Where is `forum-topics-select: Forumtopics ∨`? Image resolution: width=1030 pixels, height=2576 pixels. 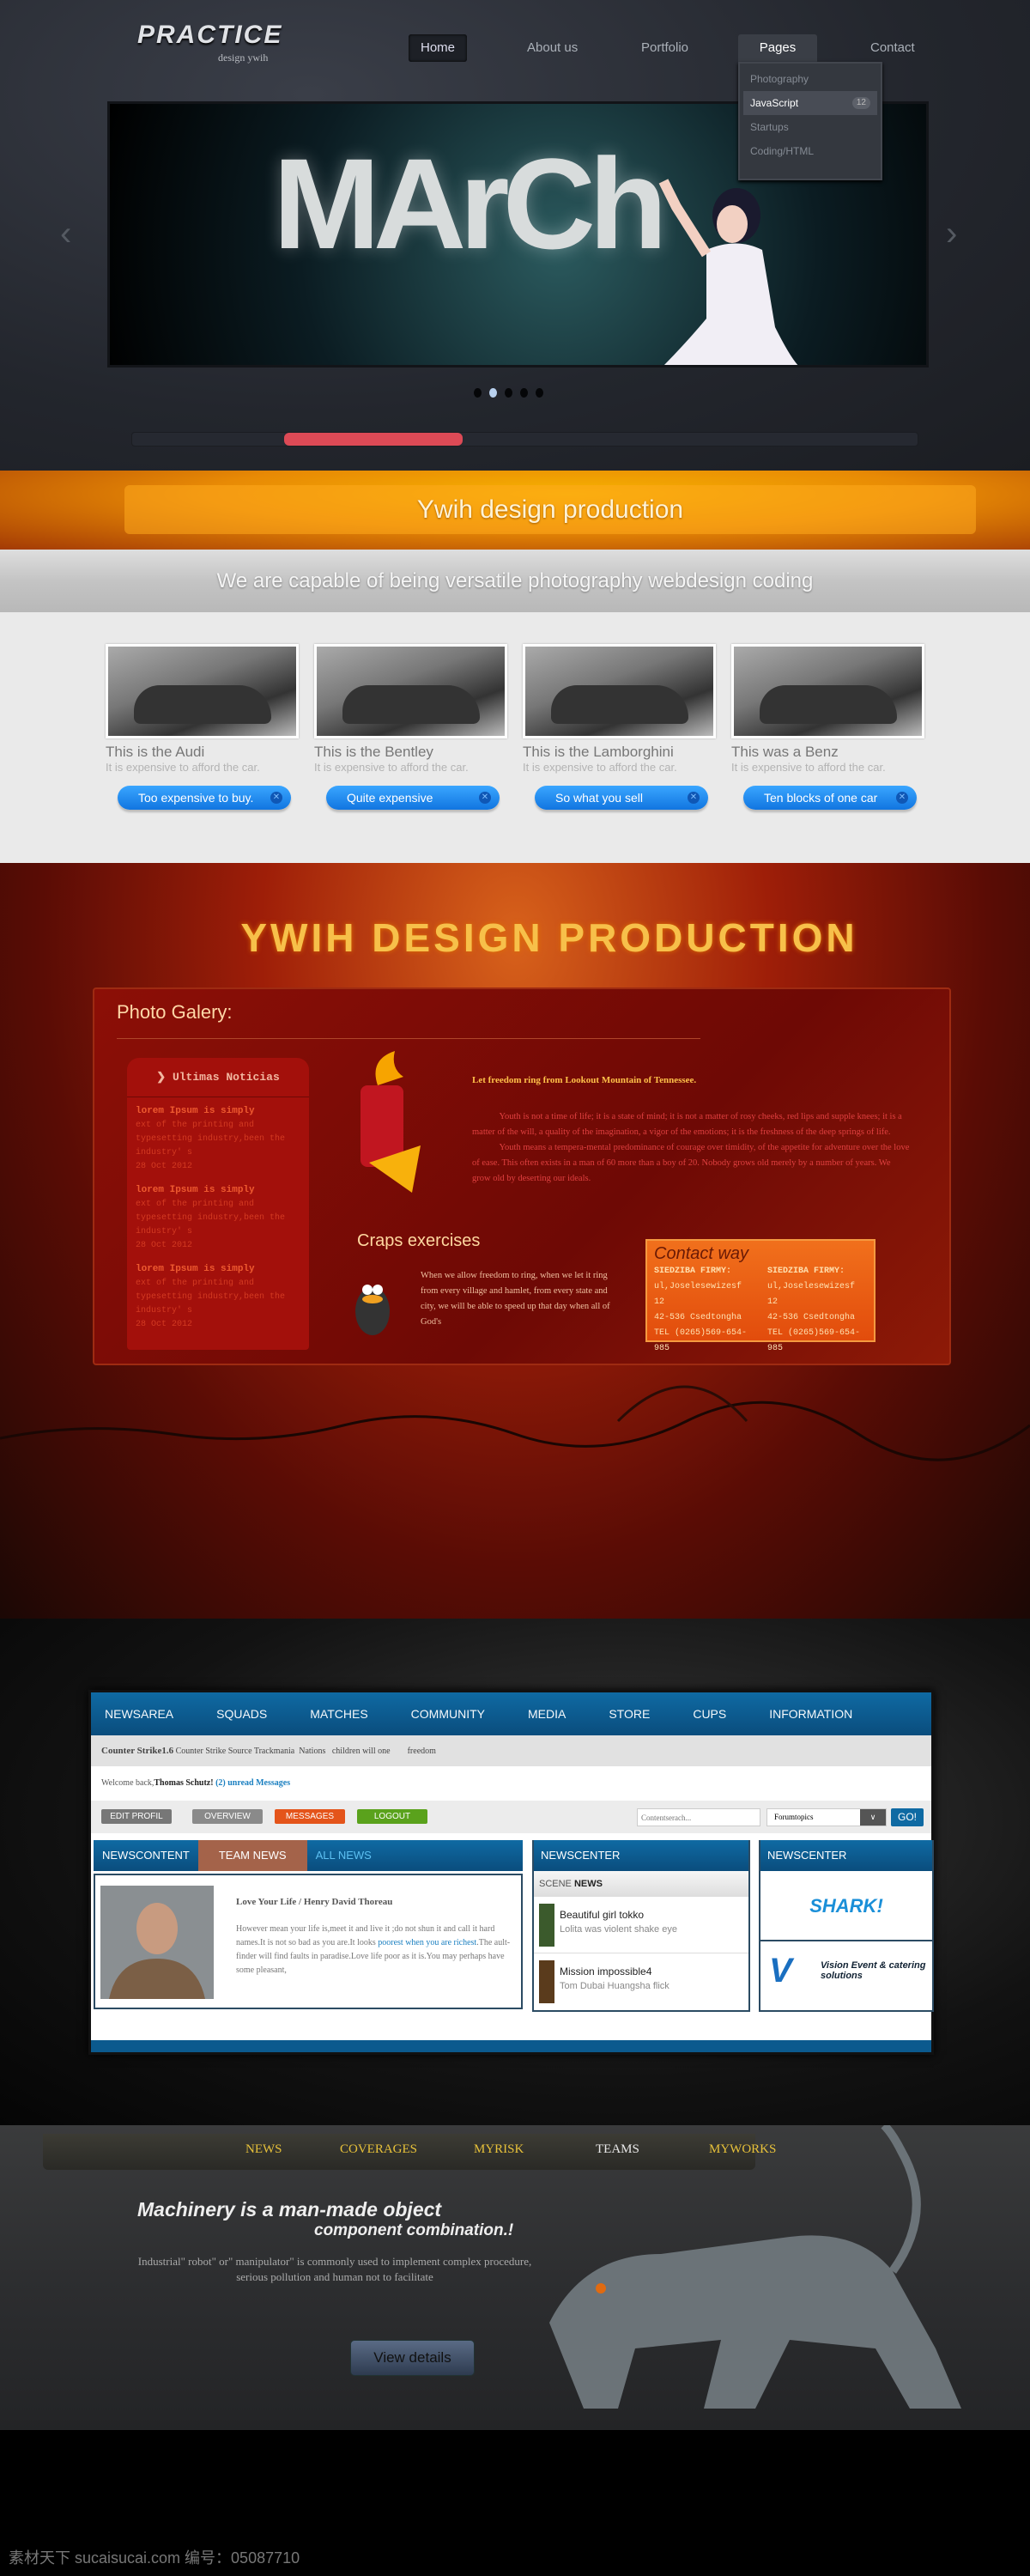 forum-topics-select: Forumtopics ∨ is located at coordinates (826, 1817).